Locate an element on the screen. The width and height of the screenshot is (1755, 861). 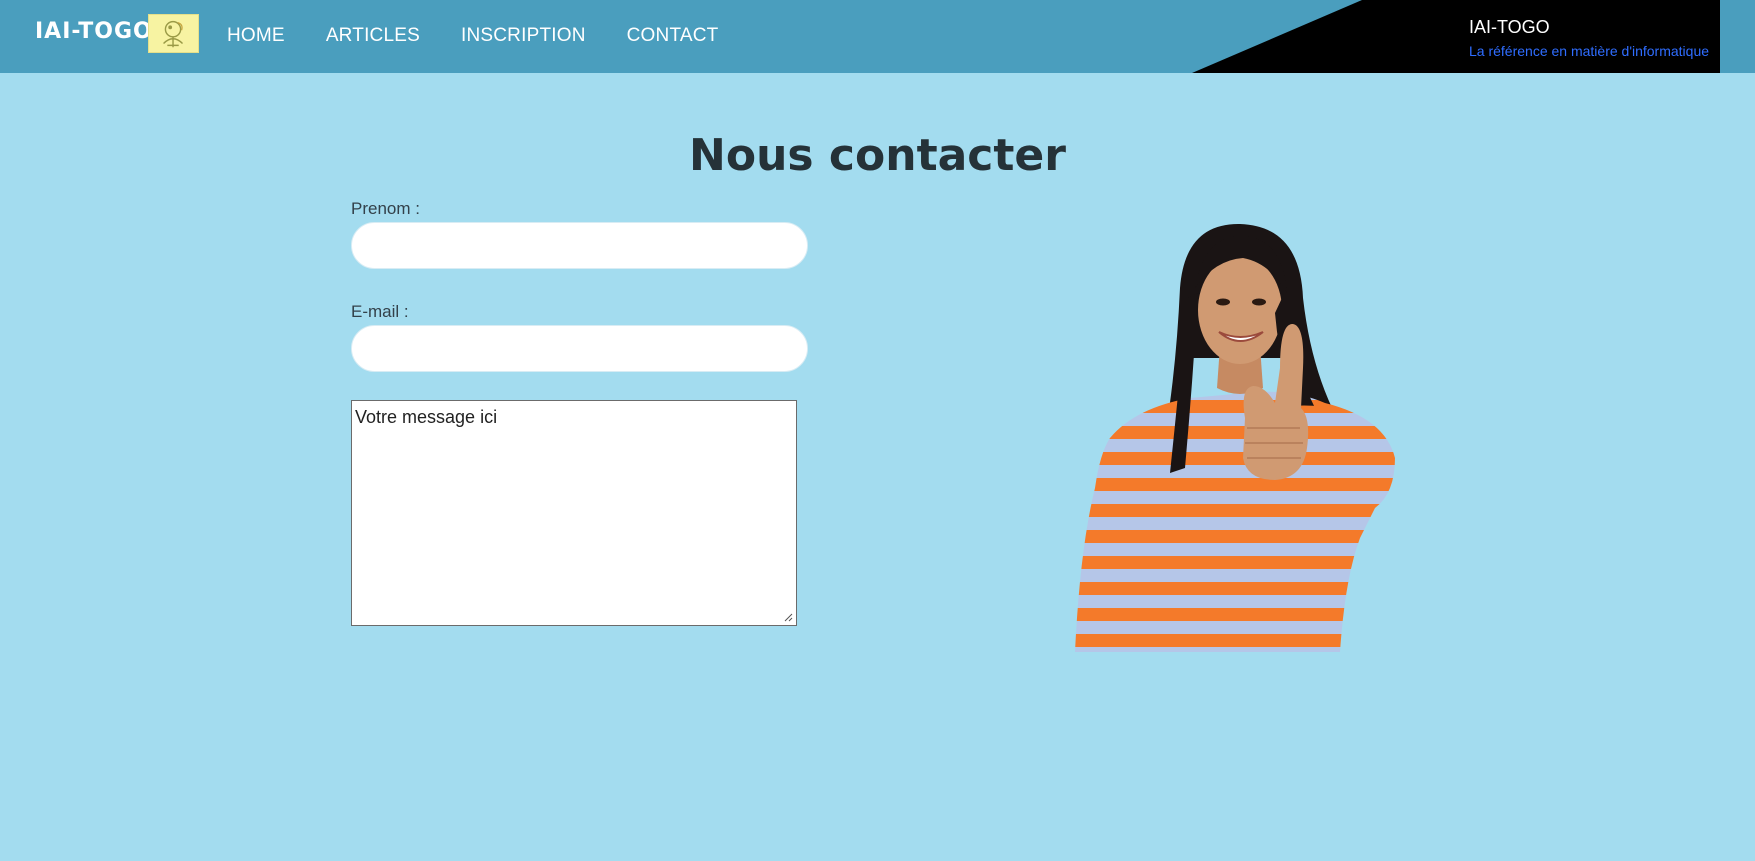
corner-tagline: La référence en matière d'informatique is located at coordinates (1589, 51).